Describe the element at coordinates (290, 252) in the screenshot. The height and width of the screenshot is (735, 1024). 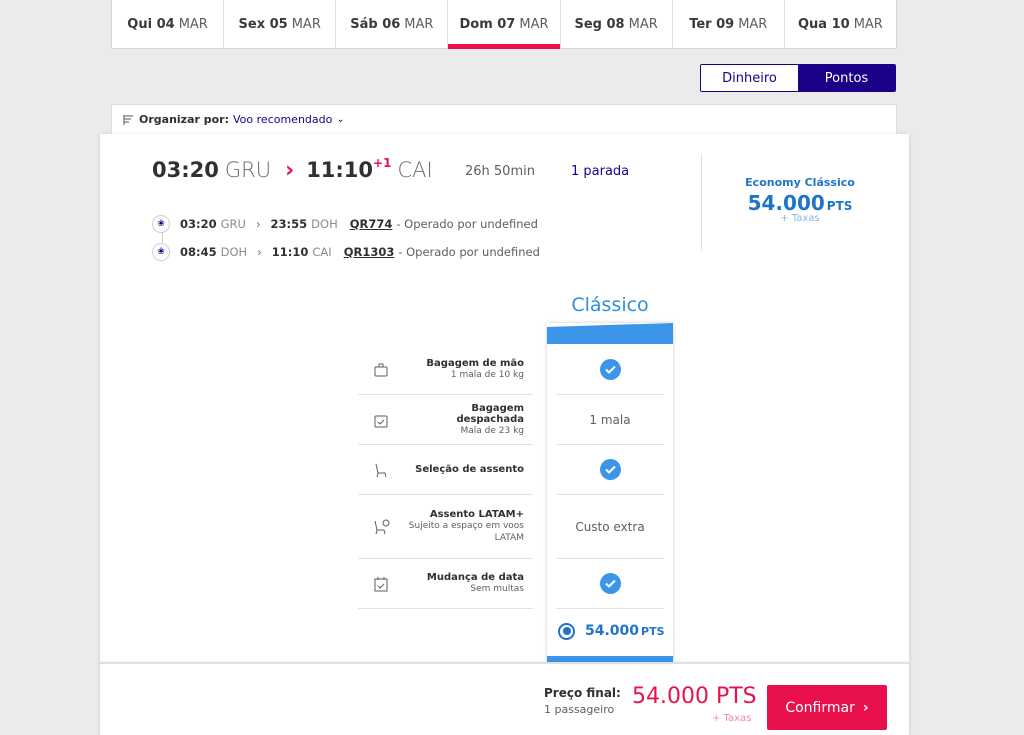
I see `segment-arr-time: 11:10` at that location.